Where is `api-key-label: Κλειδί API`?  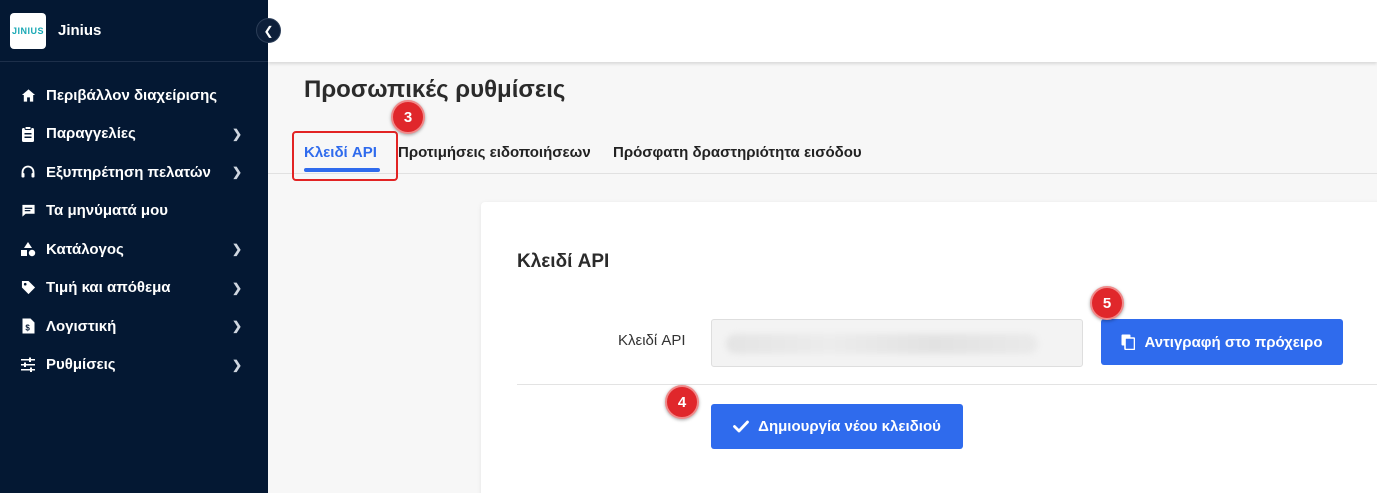 api-key-label: Κλειδί API is located at coordinates (652, 340).